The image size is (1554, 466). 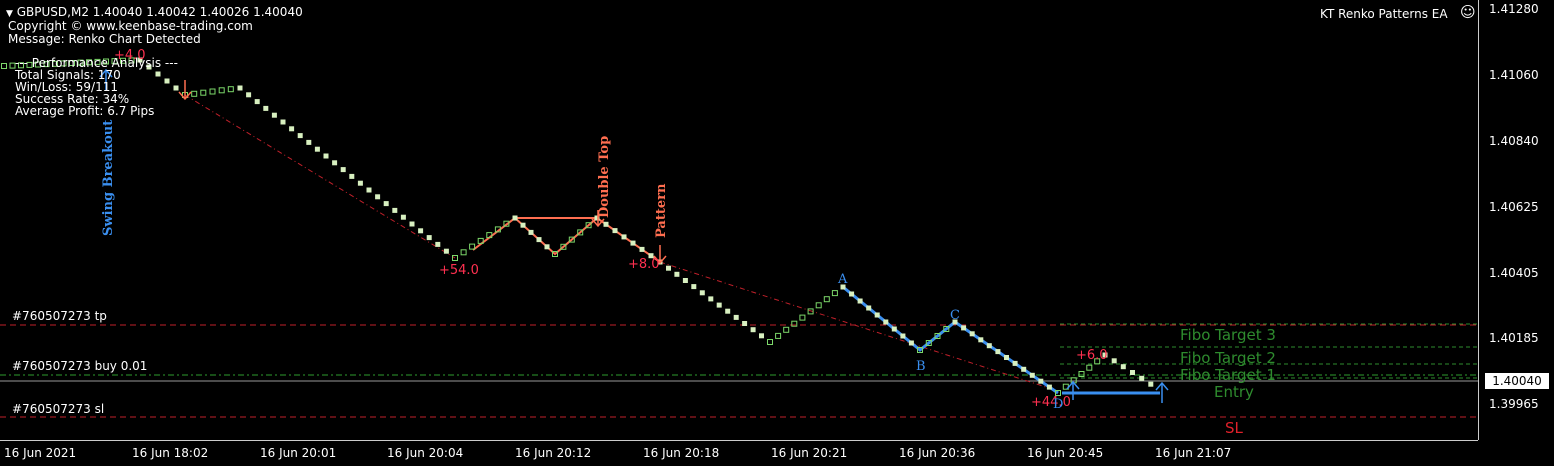 What do you see at coordinates (459, 270) in the screenshot?
I see `profit-label: +54.0` at bounding box center [459, 270].